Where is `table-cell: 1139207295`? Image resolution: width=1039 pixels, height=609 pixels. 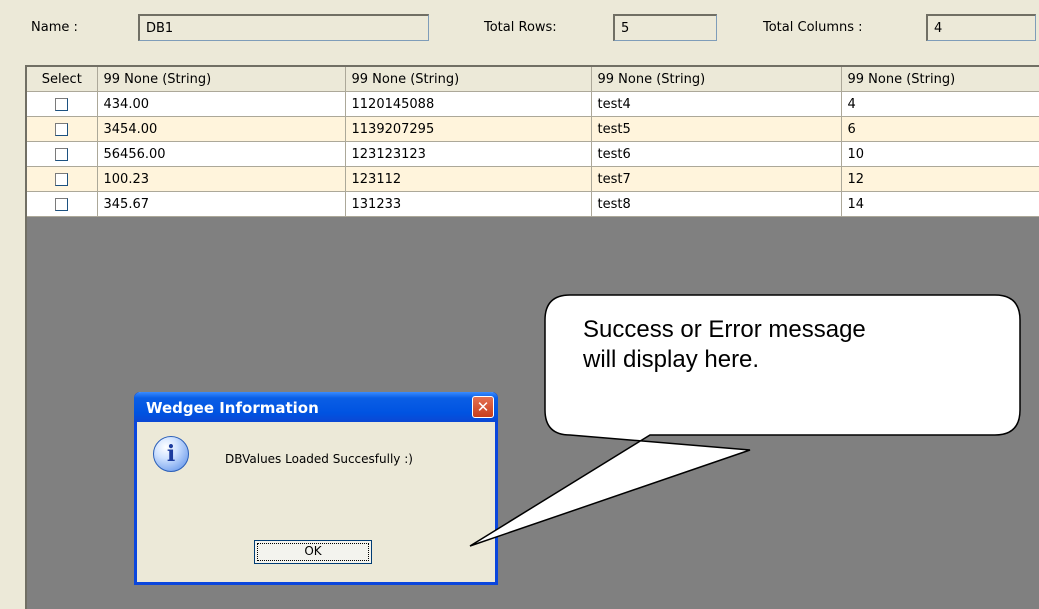 table-cell: 1139207295 is located at coordinates (468, 129).